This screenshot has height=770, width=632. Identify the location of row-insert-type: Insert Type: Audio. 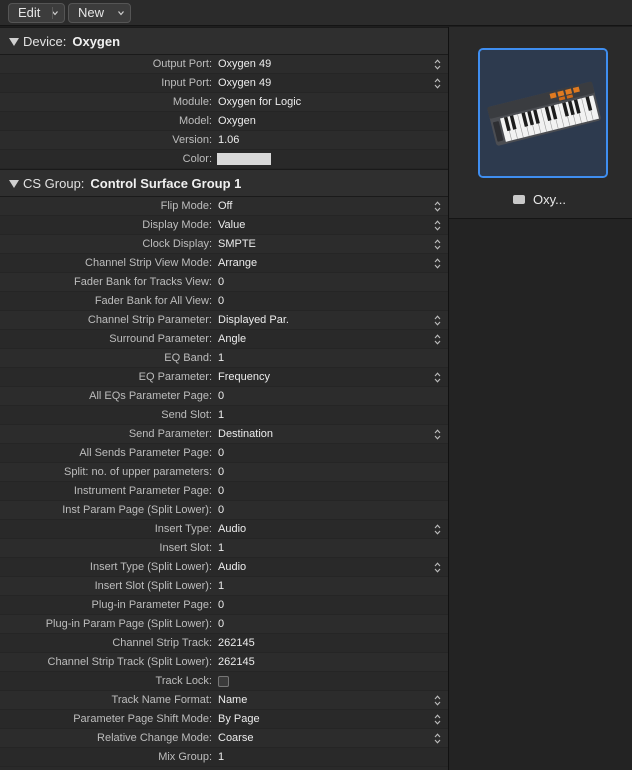
(224, 529).